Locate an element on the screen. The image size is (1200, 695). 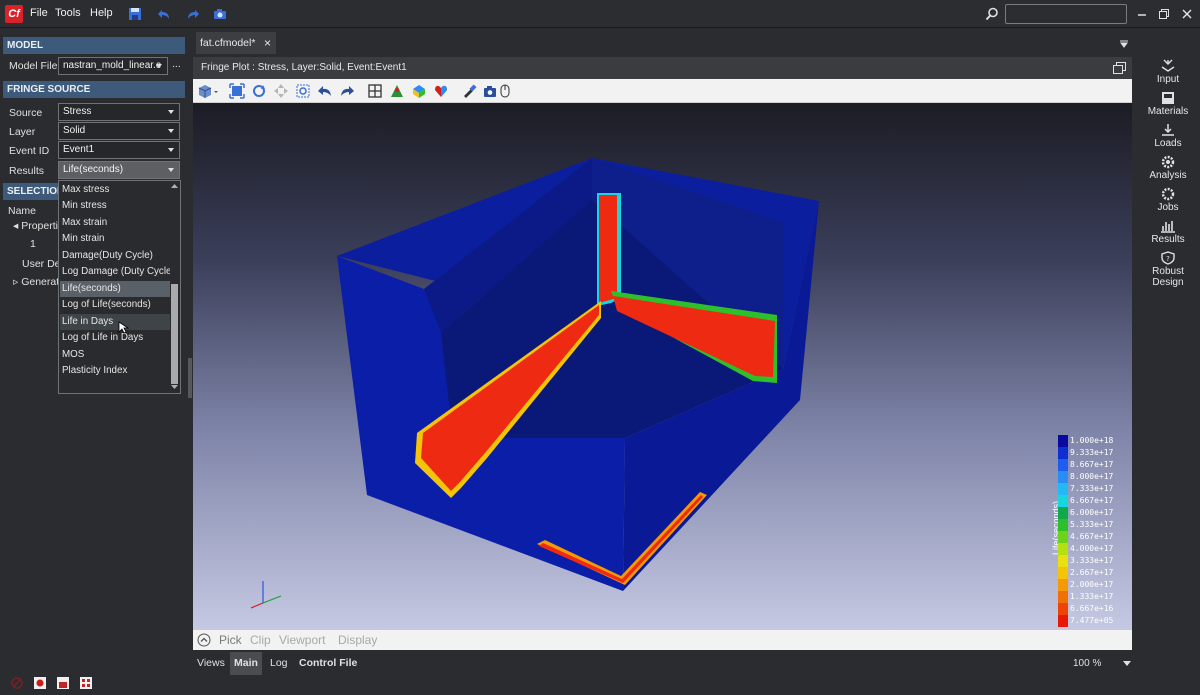
viewport-tab: Viewport is located at coordinates (302, 640).